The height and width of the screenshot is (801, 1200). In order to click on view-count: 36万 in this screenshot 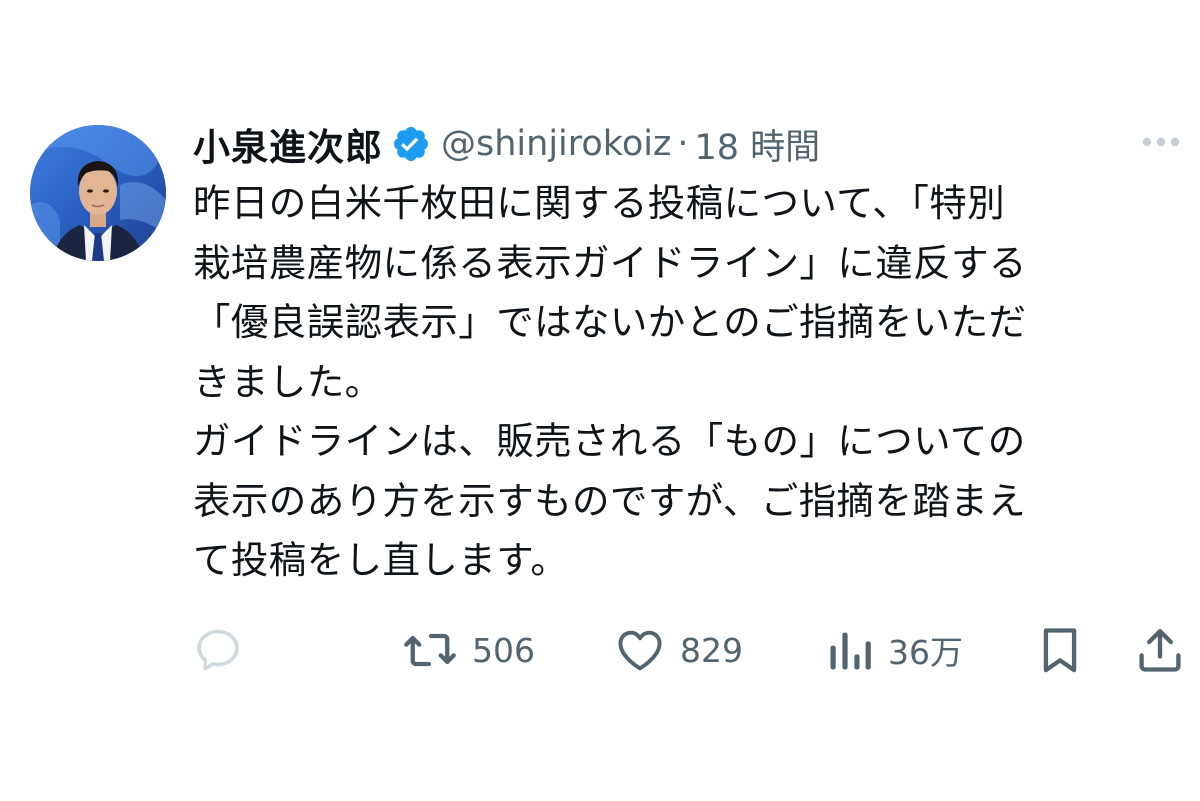, I will do `click(925, 652)`.